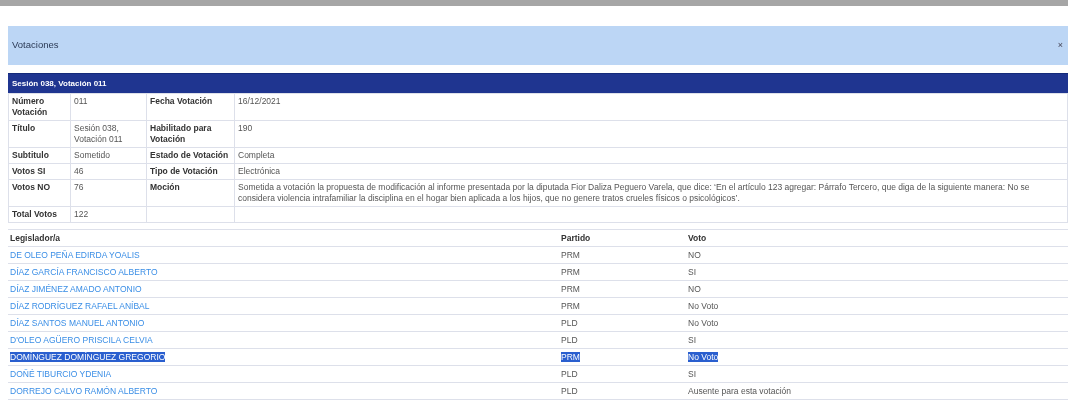 This screenshot has width=1068, height=417. Describe the element at coordinates (190, 134) in the screenshot. I see `detail-label: Habilitado para Votación` at that location.